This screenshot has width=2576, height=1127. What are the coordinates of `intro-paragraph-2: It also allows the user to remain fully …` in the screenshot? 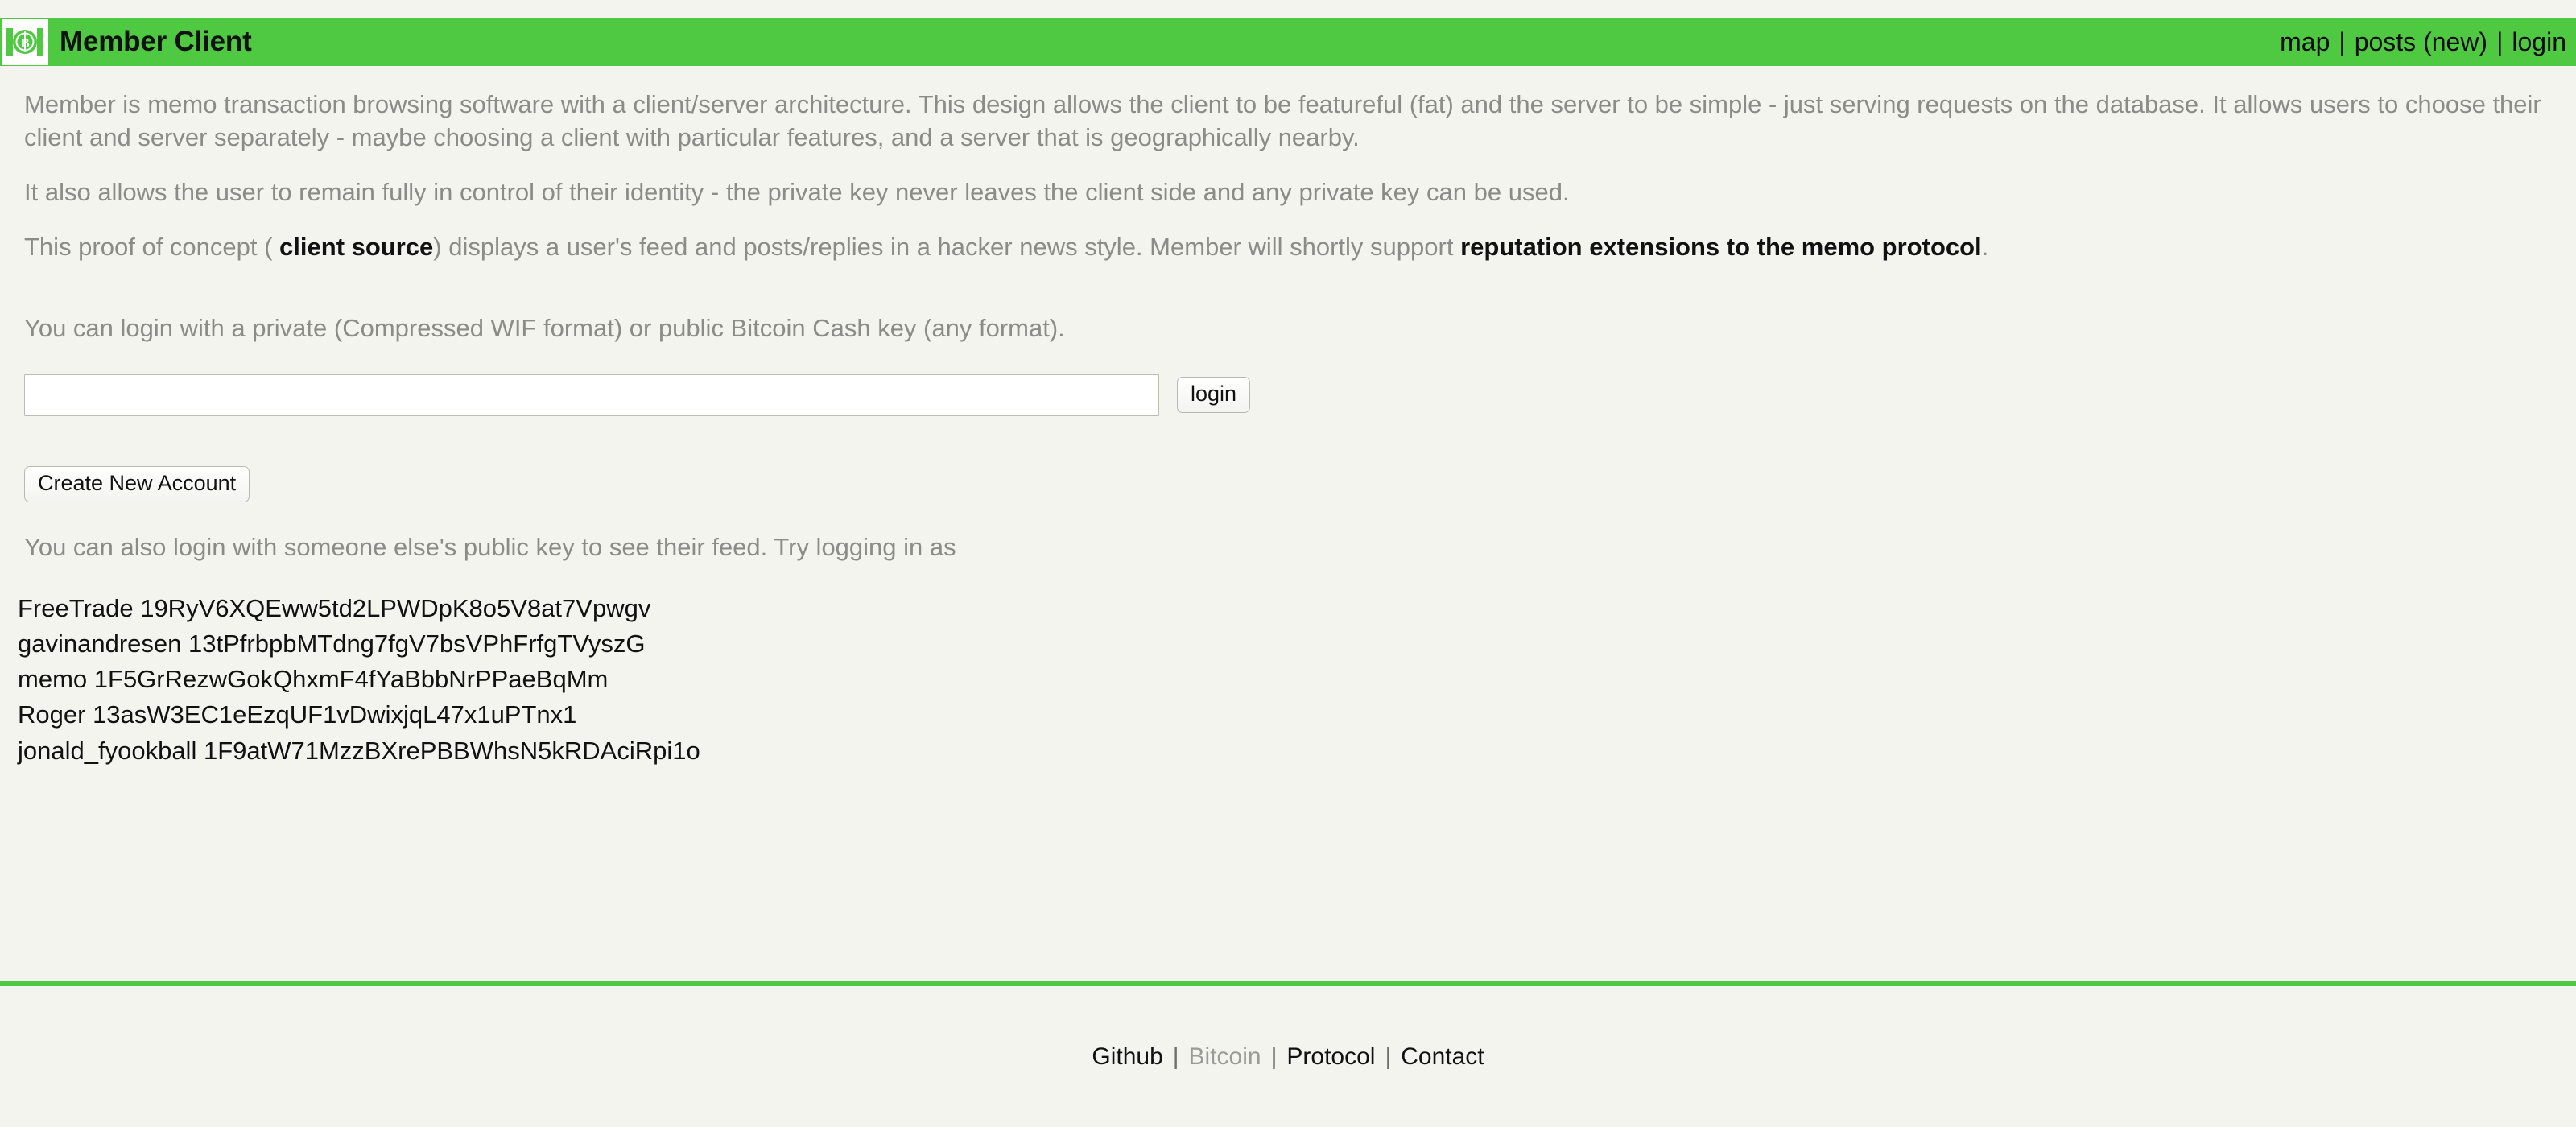 It's located at (797, 191).